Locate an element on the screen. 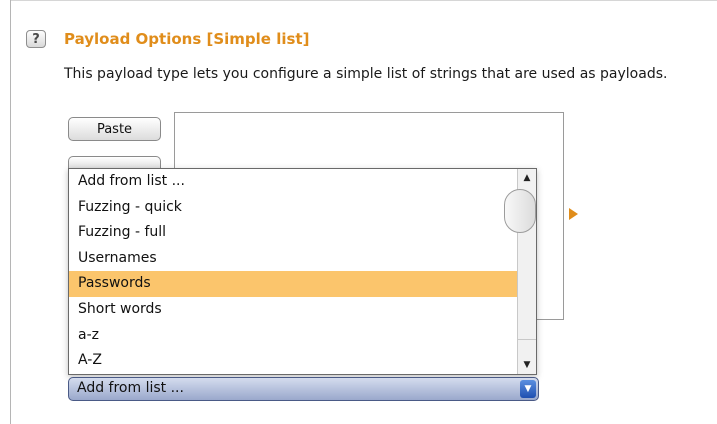 This screenshot has height=424, width=717. dropdown-item: A-Z is located at coordinates (293, 361).